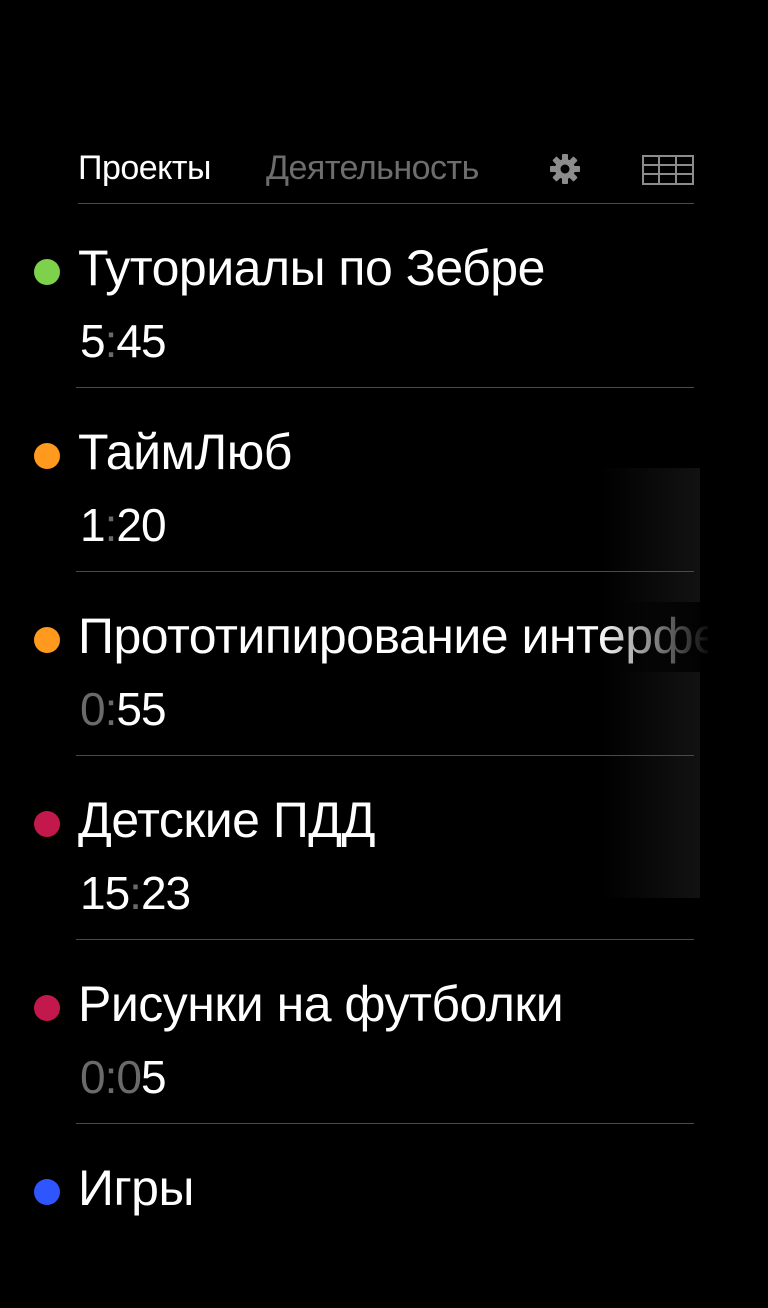 The image size is (768, 1308). I want to click on project-item: Рисунки на футболки 0:05, so click(384, 1032).